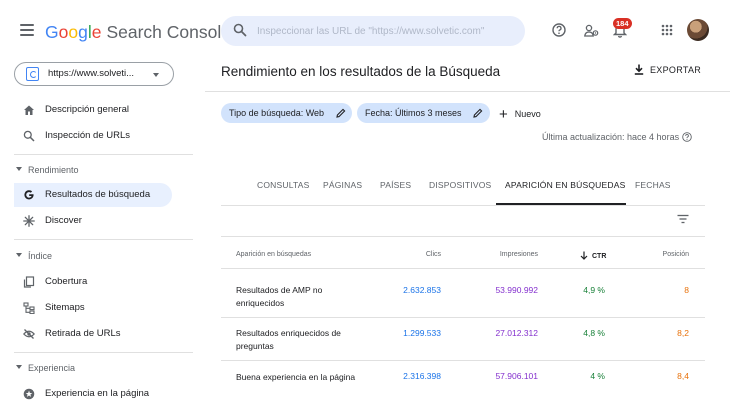 The image size is (730, 406). What do you see at coordinates (639, 69) in the screenshot?
I see `download-icon` at bounding box center [639, 69].